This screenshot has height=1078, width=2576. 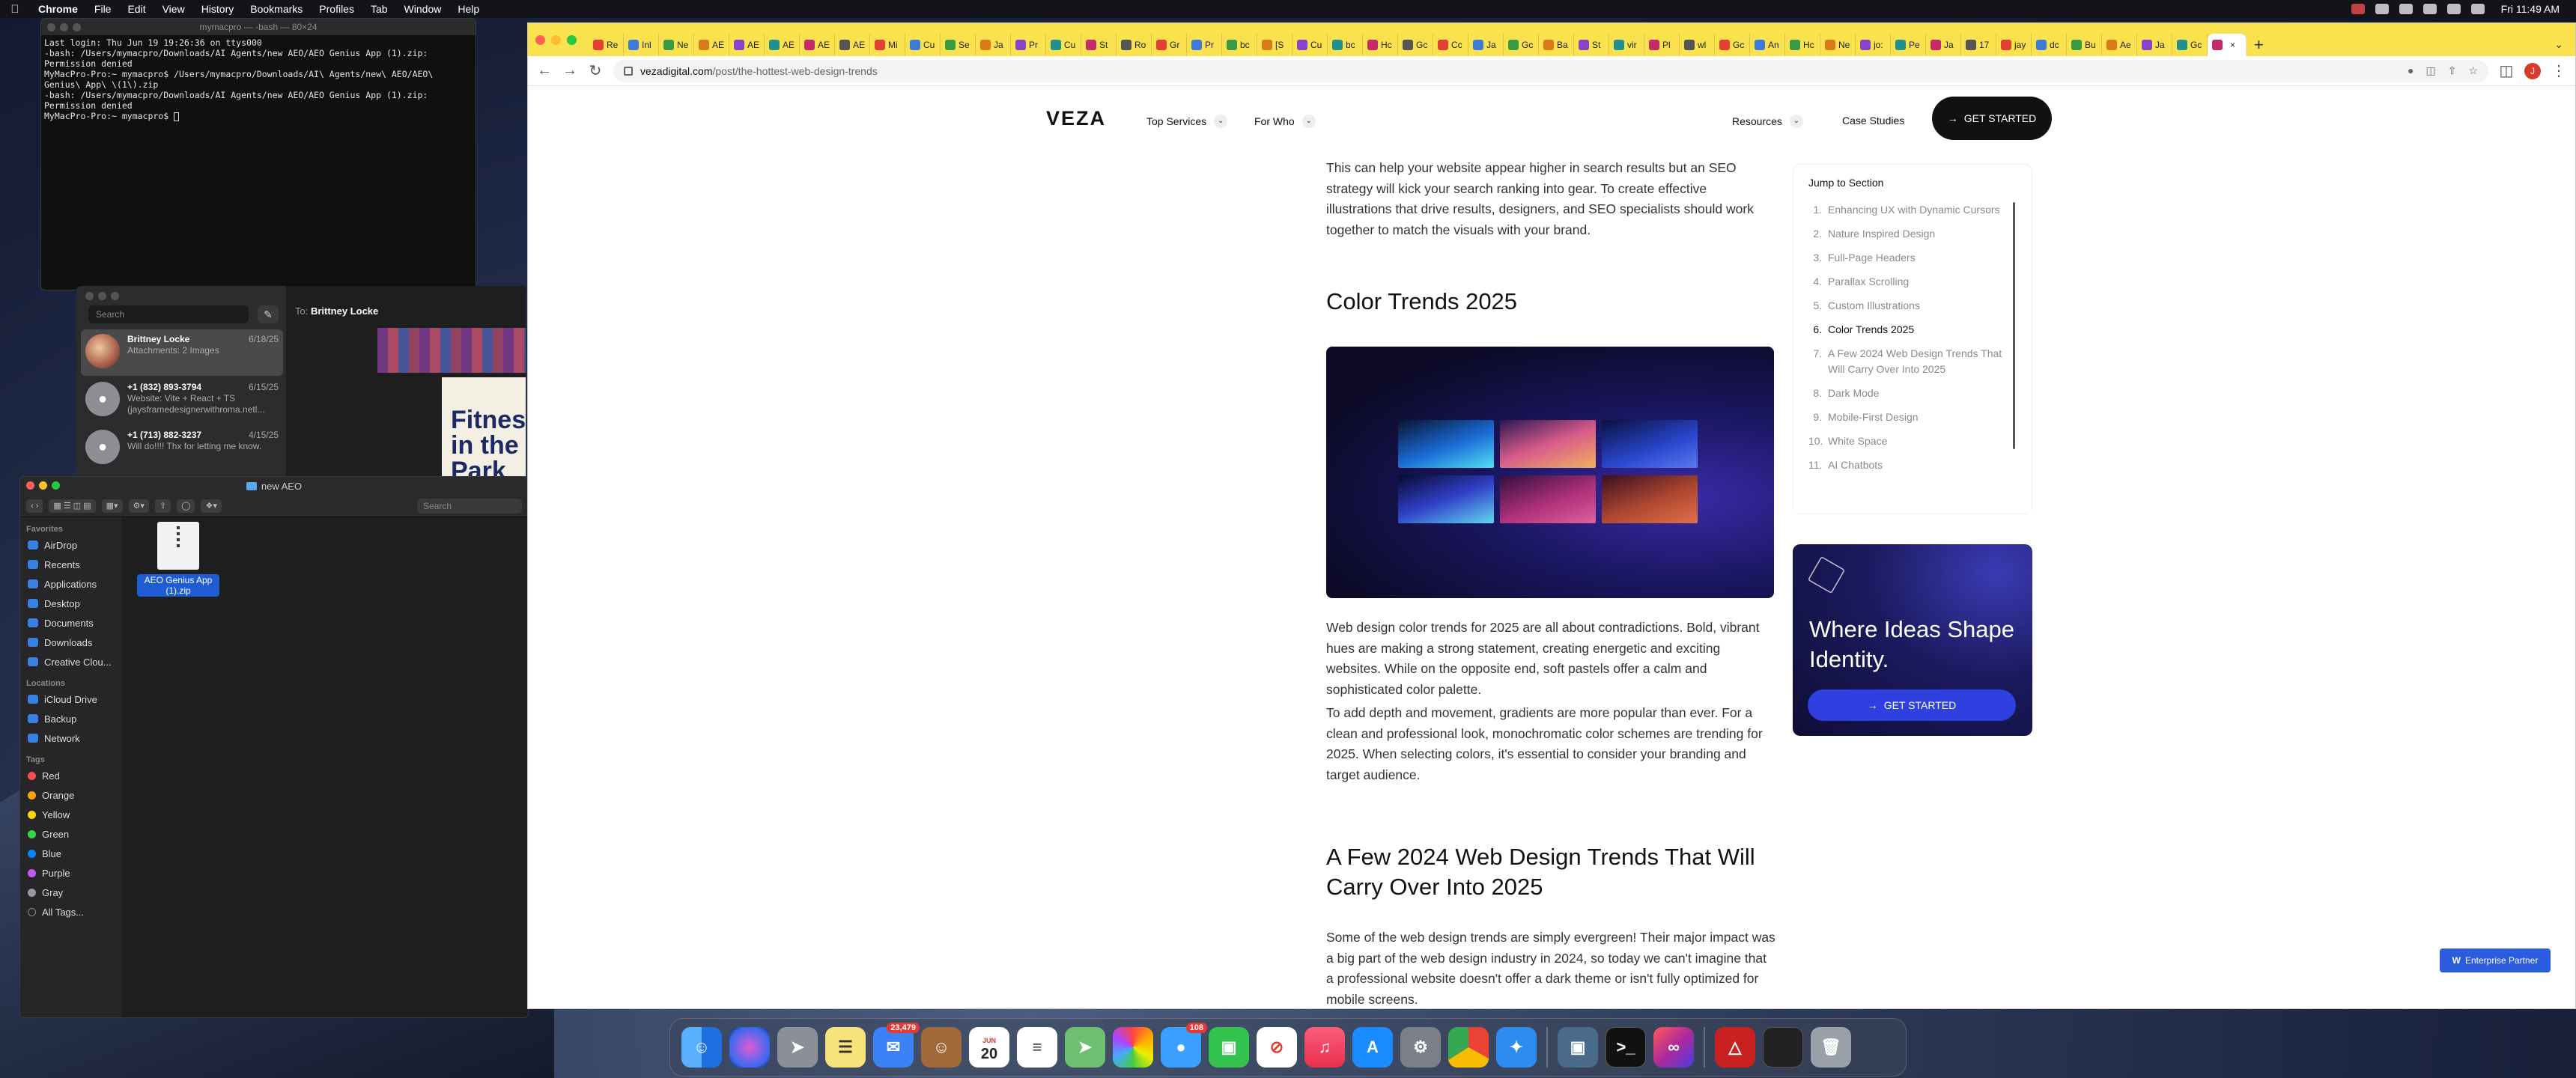 I want to click on browser-tab: Pl, so click(x=1662, y=45).